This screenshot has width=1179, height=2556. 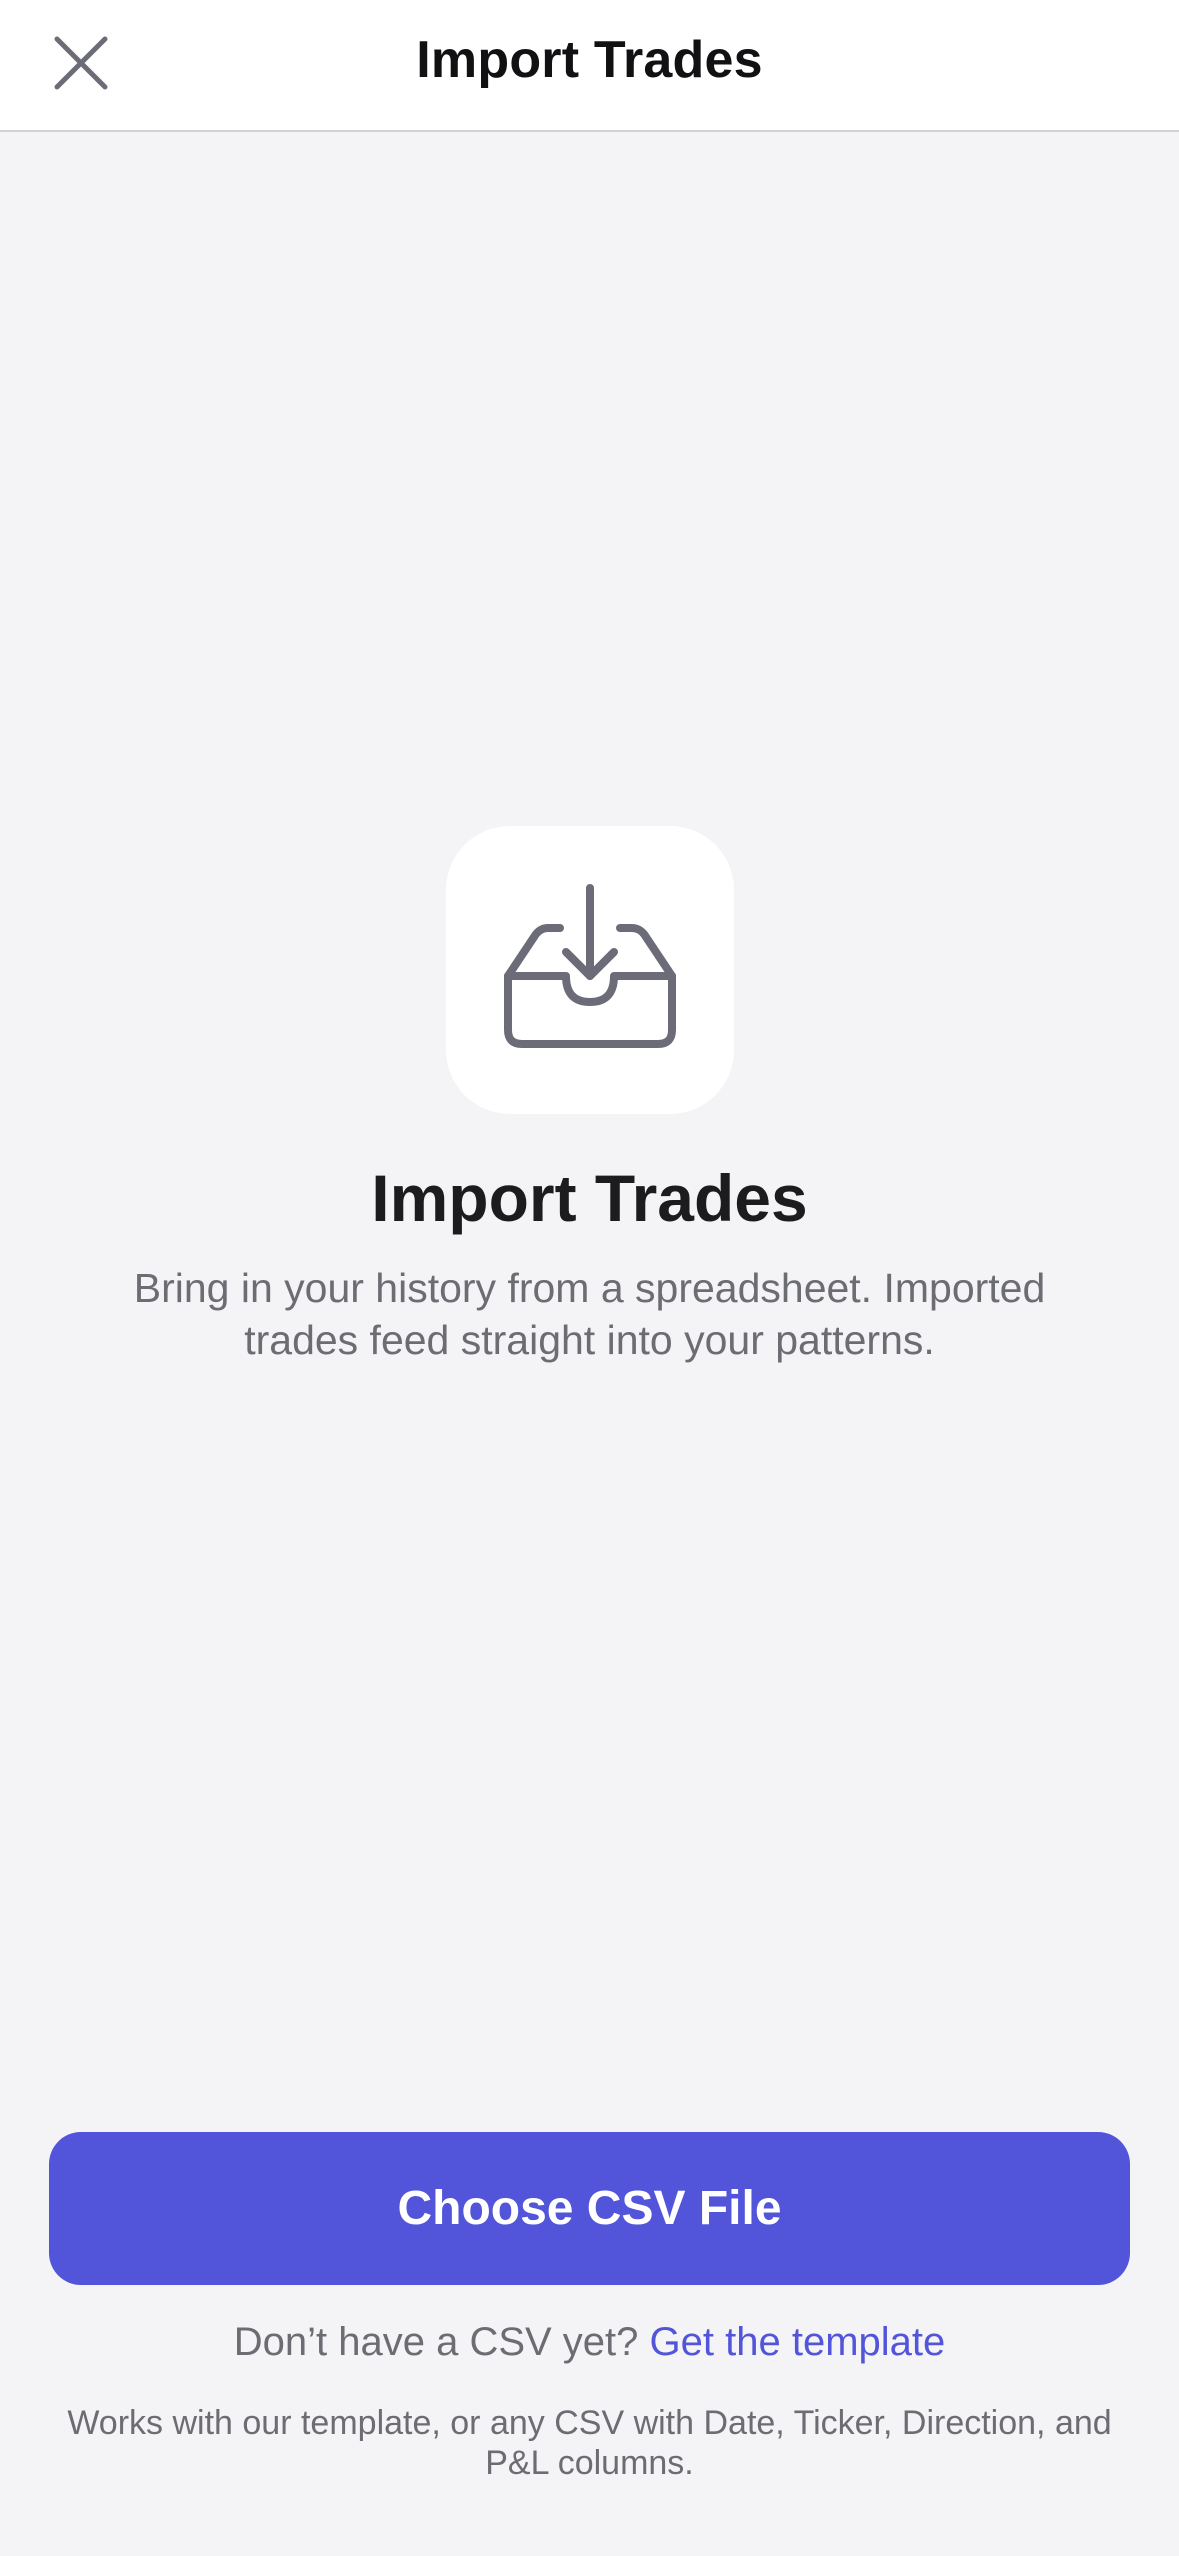 I want to click on choose-csv-file-button: Choose CSV File, so click(x=589, y=2208).